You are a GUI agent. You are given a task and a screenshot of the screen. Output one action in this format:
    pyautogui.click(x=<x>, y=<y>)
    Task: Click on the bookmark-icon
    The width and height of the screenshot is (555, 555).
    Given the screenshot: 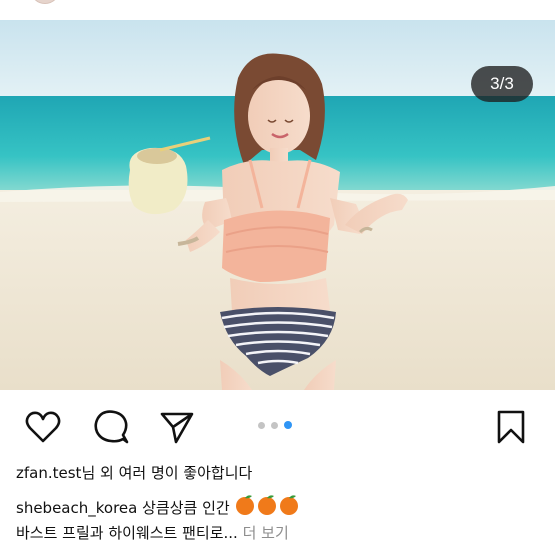 What is the action you would take?
    pyautogui.click(x=511, y=427)
    